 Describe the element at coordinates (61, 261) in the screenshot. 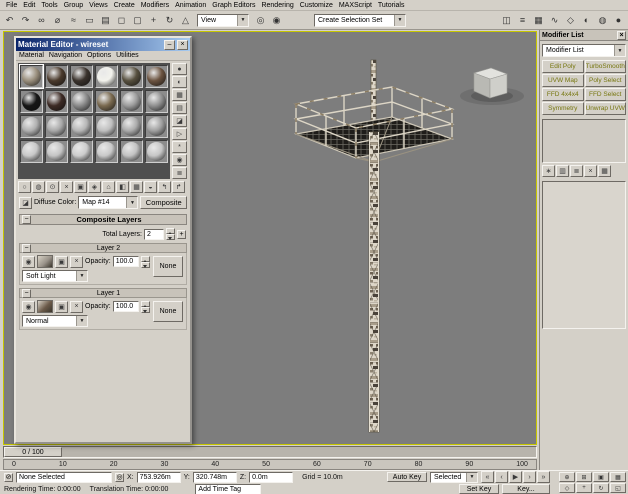

I see `color-correction-icon: ▣` at that location.